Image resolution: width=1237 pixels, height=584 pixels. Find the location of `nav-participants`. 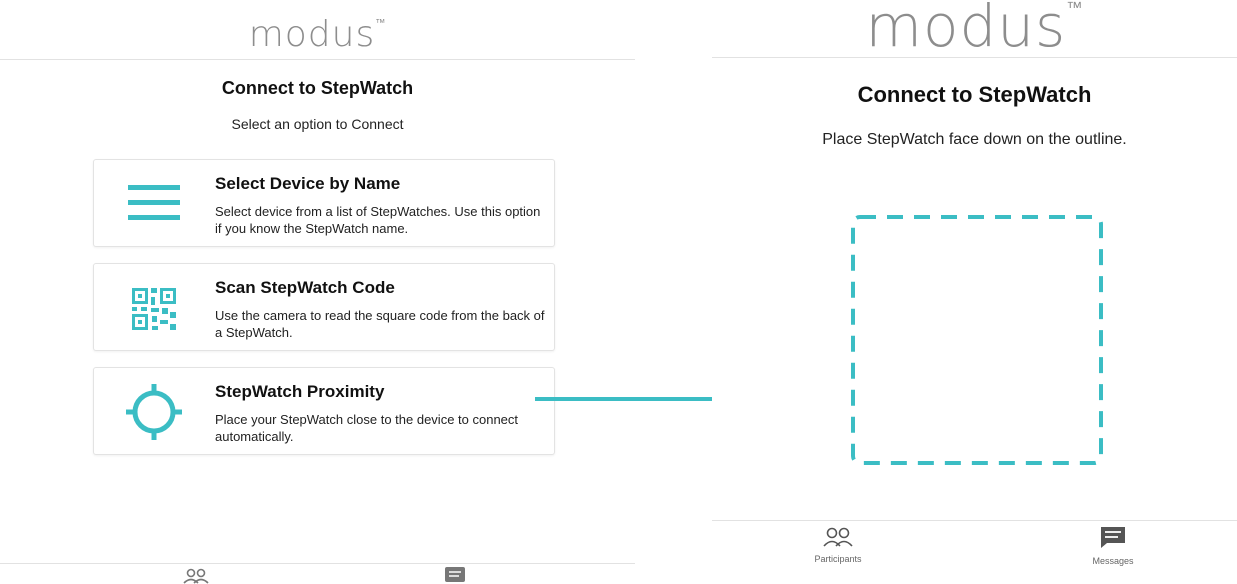

nav-participants is located at coordinates (196, 576).